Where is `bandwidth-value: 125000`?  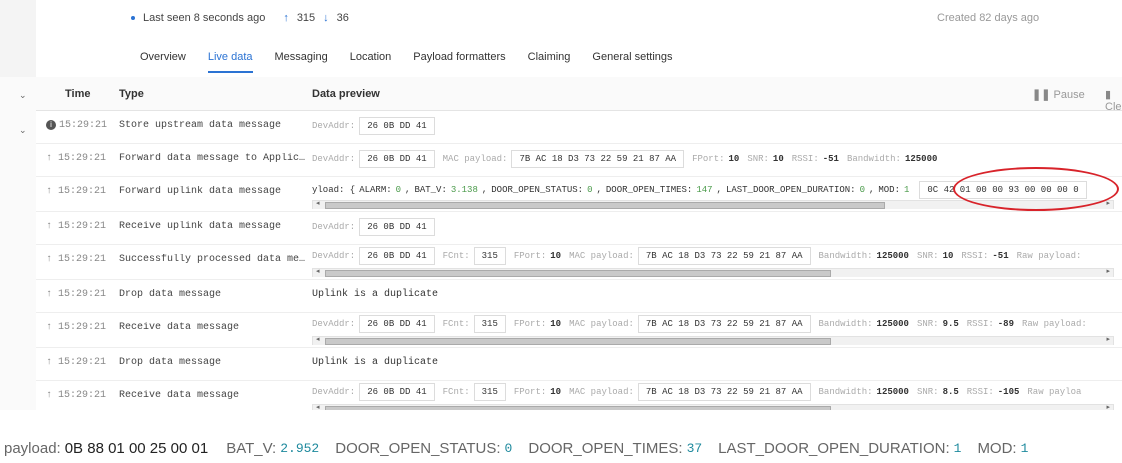 bandwidth-value: 125000 is located at coordinates (892, 392).